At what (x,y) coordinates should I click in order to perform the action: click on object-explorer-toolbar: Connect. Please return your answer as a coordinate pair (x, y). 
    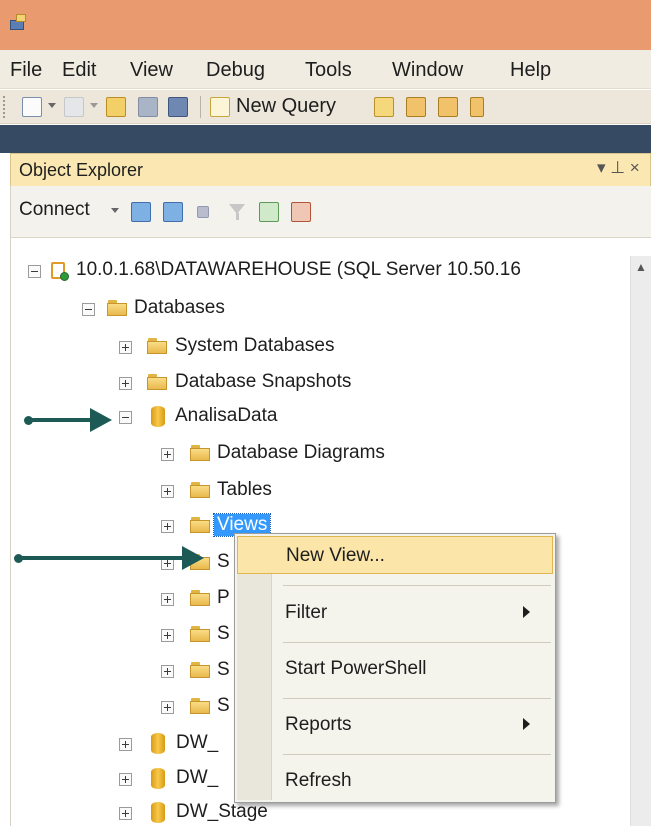
    Looking at the image, I should click on (330, 212).